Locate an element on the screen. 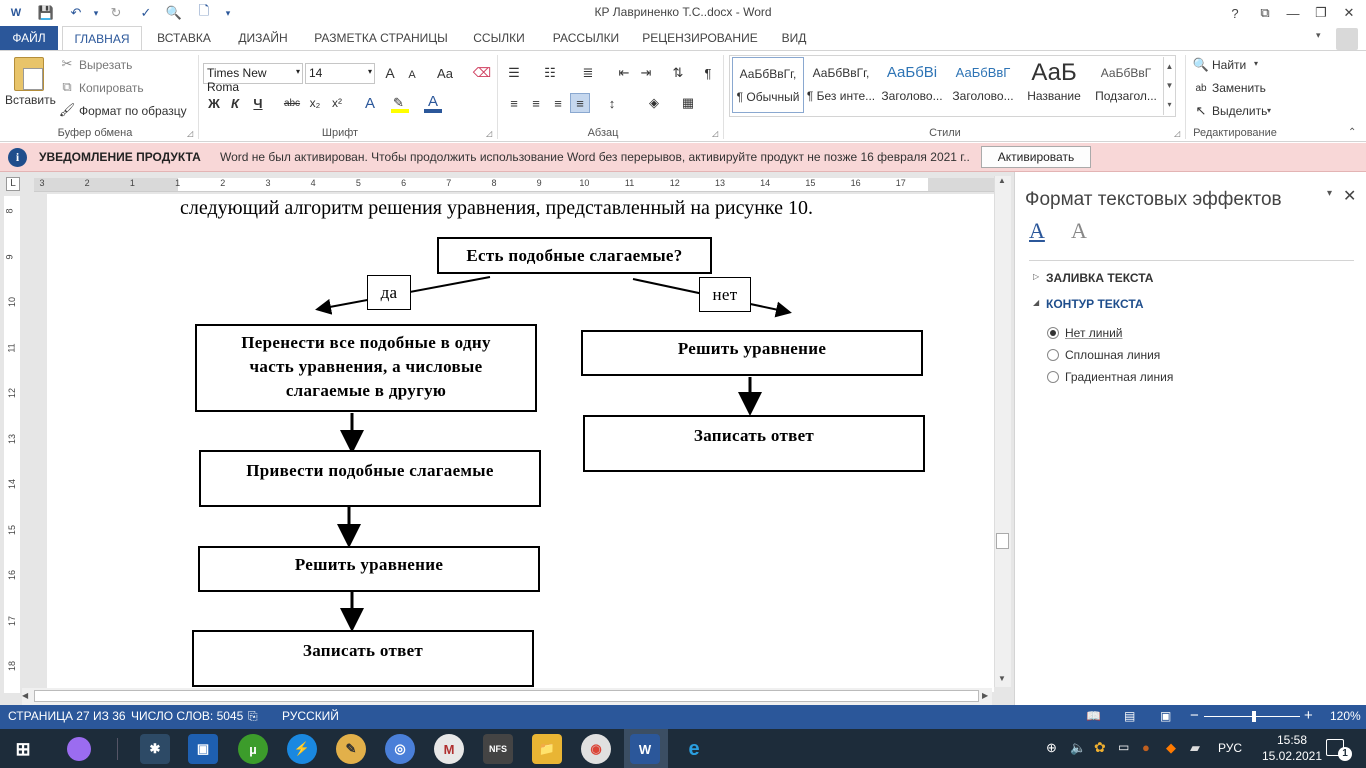  find-button: Найти is located at coordinates (1229, 65).